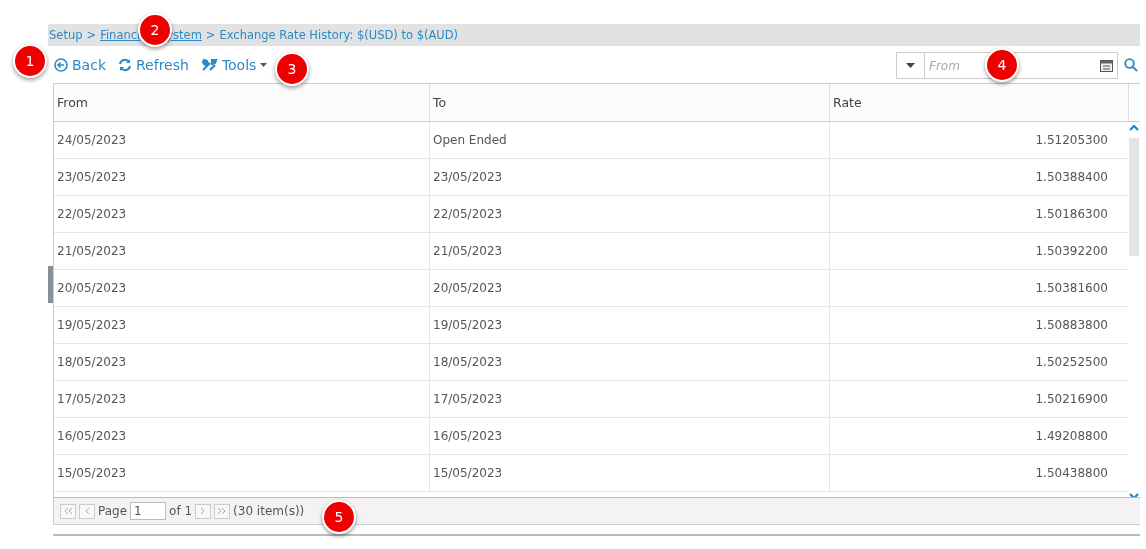 This screenshot has height=549, width=1146. What do you see at coordinates (1002, 65) in the screenshot?
I see `callout-badge: 4` at bounding box center [1002, 65].